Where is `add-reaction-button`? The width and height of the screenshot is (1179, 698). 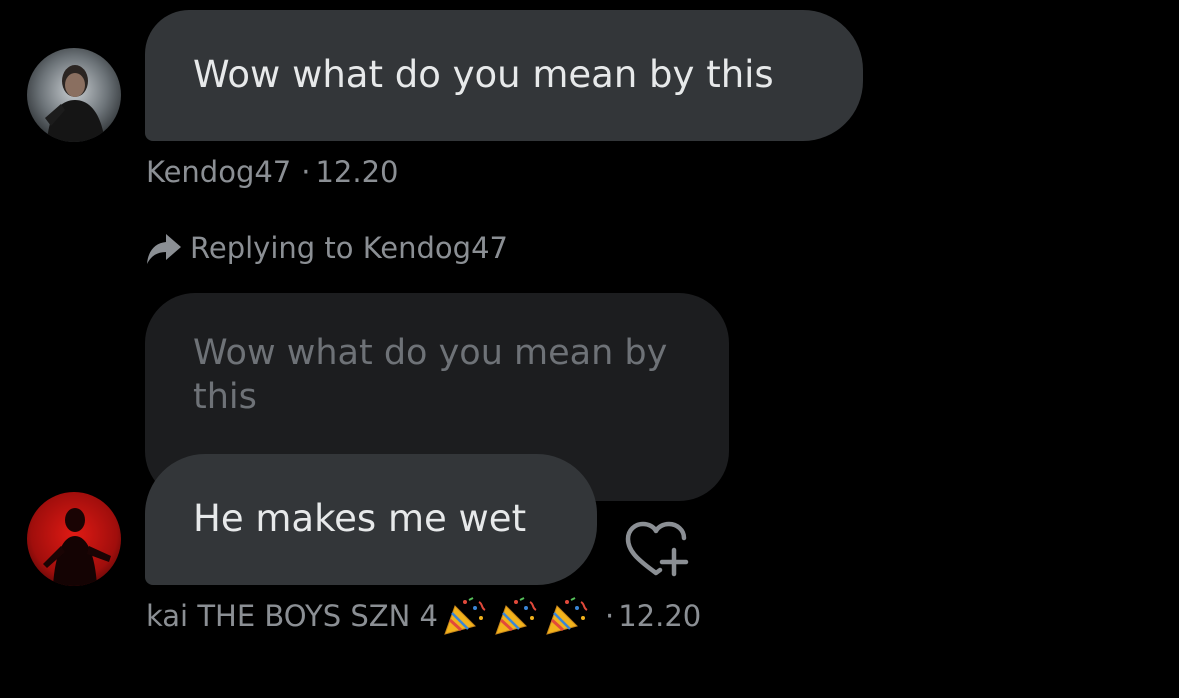 add-reaction-button is located at coordinates (657, 549).